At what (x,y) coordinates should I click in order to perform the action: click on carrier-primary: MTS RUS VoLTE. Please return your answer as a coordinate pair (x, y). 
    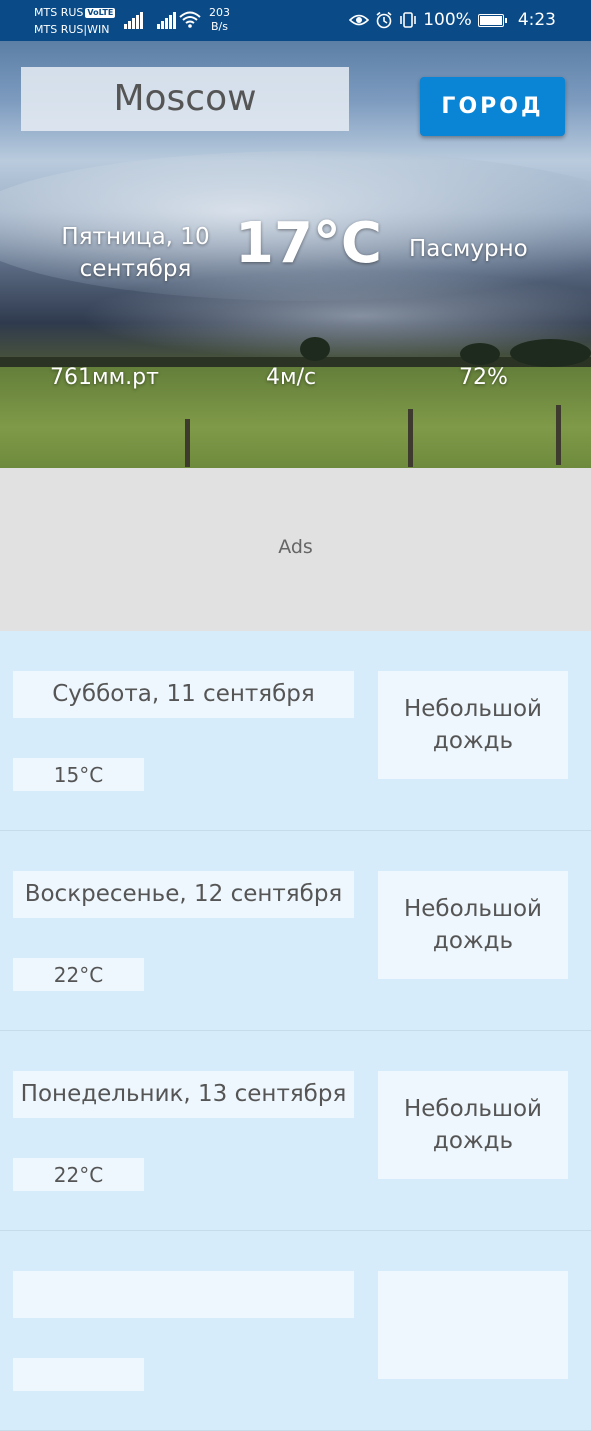
    Looking at the image, I should click on (75, 12).